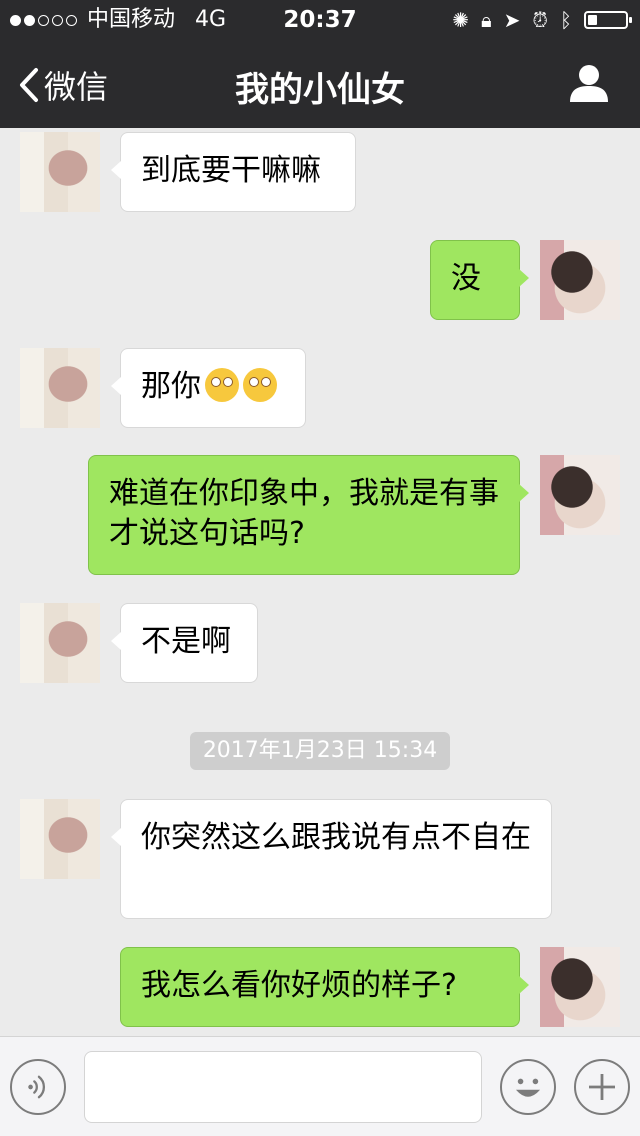 Image resolution: width=640 pixels, height=1136 pixels. I want to click on voice-input-button, so click(38, 1087).